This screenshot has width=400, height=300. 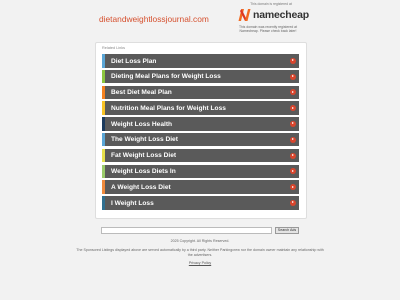 I want to click on registrar-name: namecheap, so click(x=281, y=15).